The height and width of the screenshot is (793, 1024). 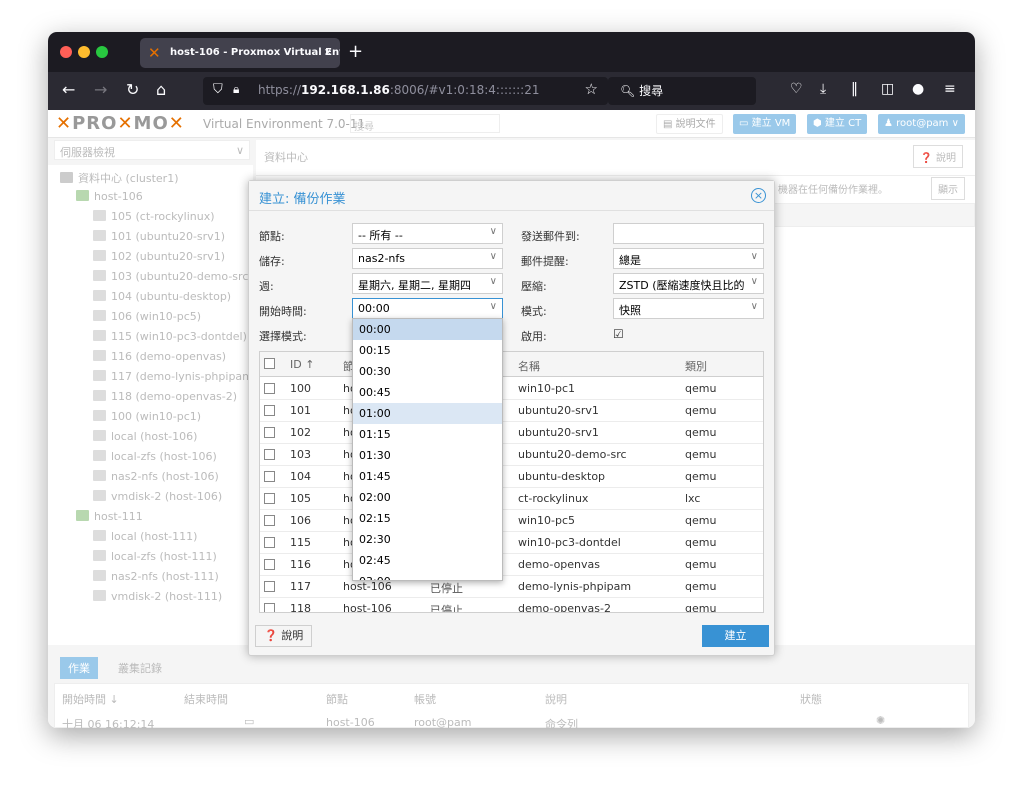 What do you see at coordinates (529, 366) in the screenshot?
I see `col-name: 名稱` at bounding box center [529, 366].